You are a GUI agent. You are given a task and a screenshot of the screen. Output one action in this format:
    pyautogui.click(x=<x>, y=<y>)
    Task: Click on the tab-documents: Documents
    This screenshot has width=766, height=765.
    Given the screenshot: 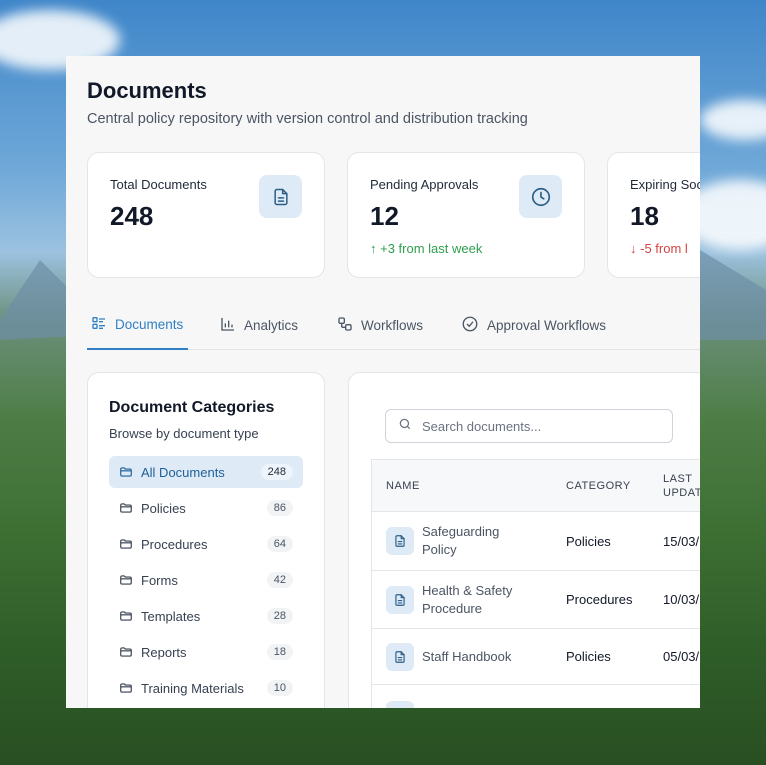 What is the action you would take?
    pyautogui.click(x=137, y=325)
    